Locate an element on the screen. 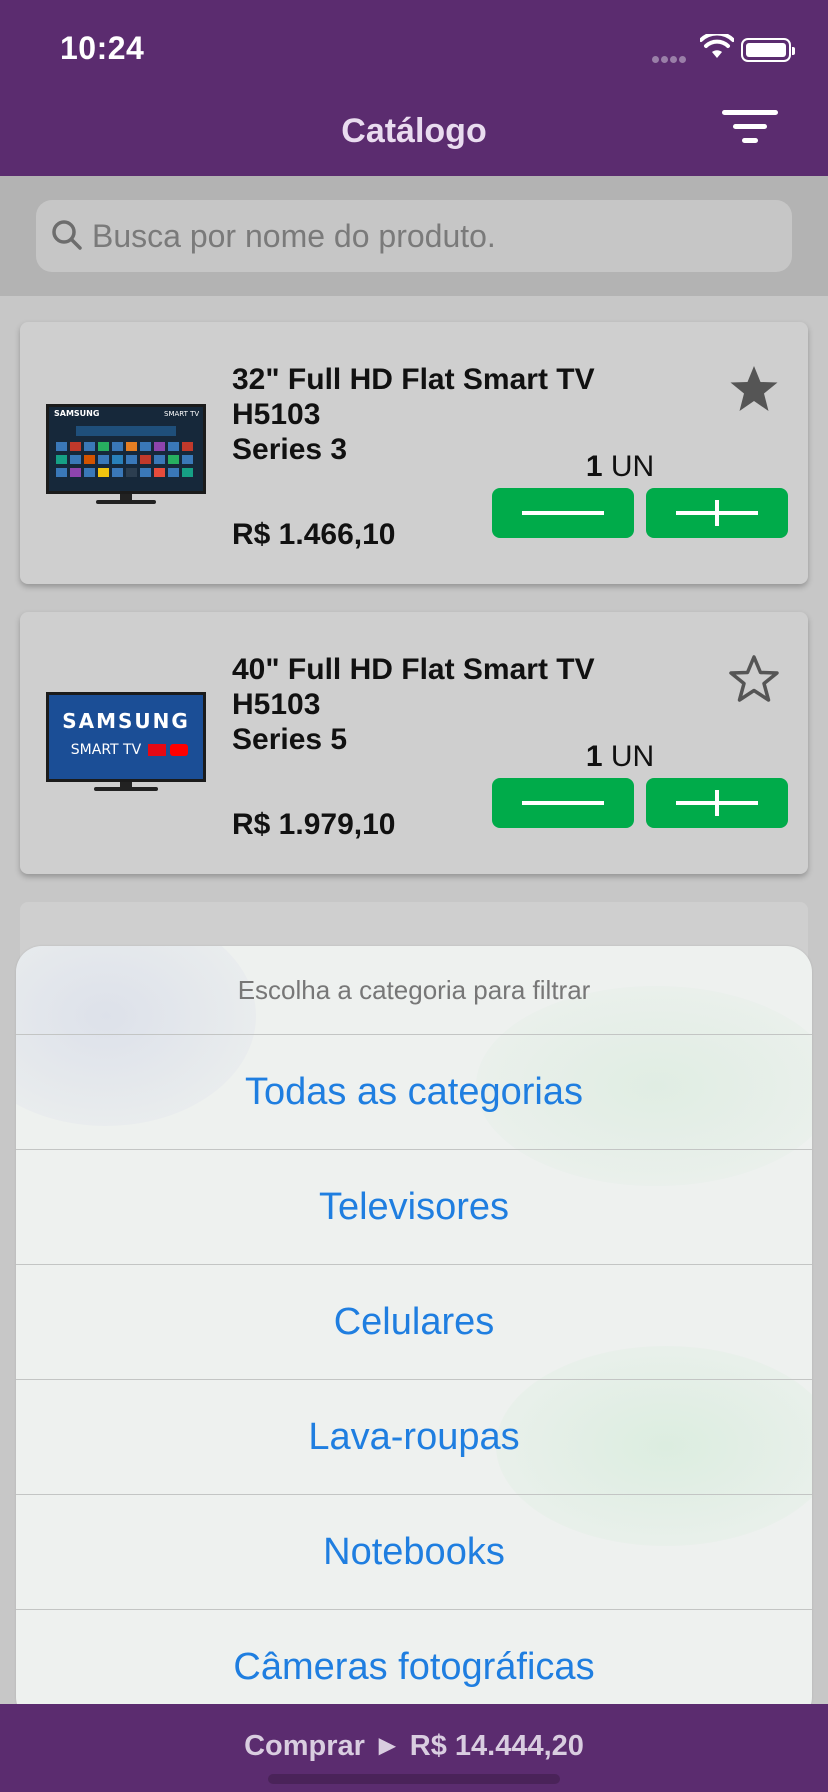 The height and width of the screenshot is (1792, 828). cellular-signal-icon is located at coordinates (670, 59).